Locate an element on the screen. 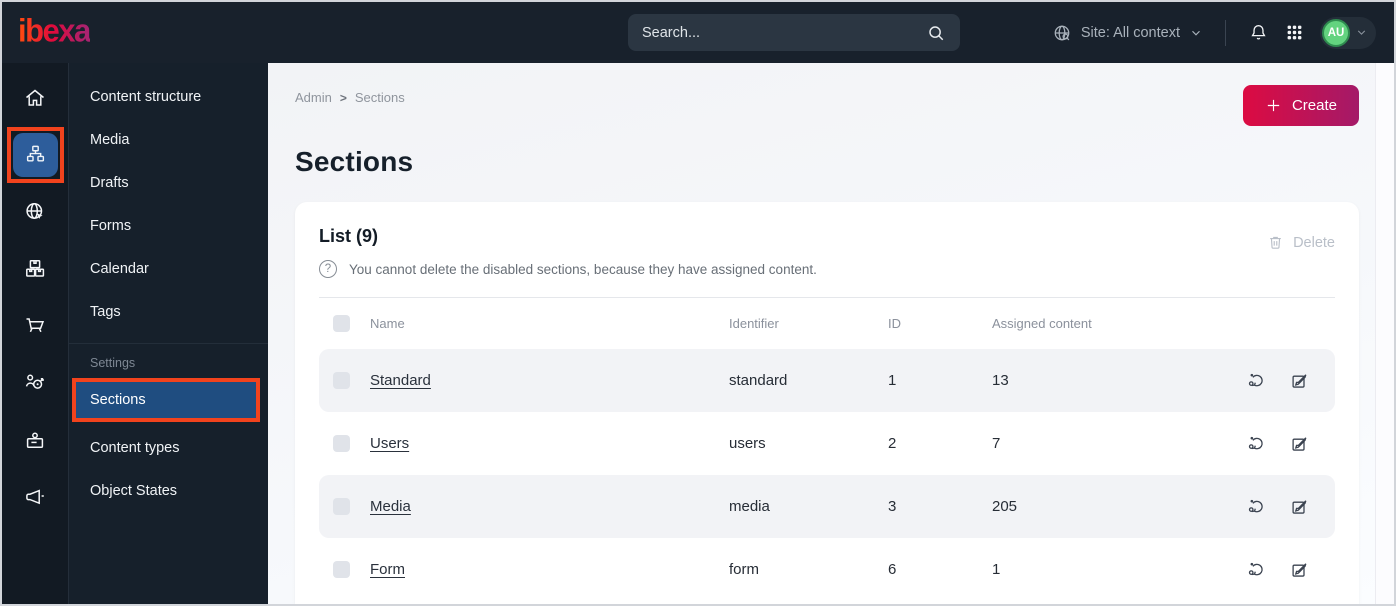  cell-identifier: form is located at coordinates (744, 569).